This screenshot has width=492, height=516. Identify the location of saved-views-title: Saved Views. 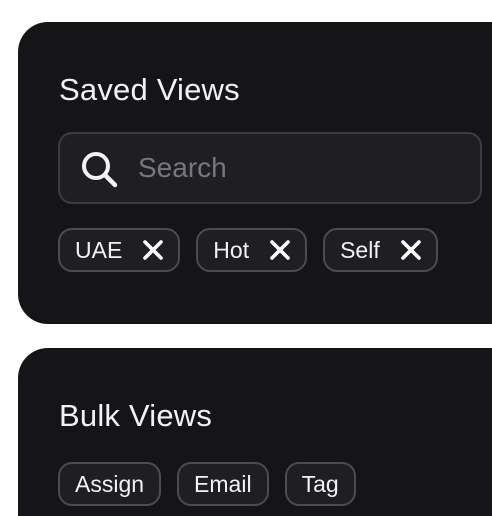
(149, 89).